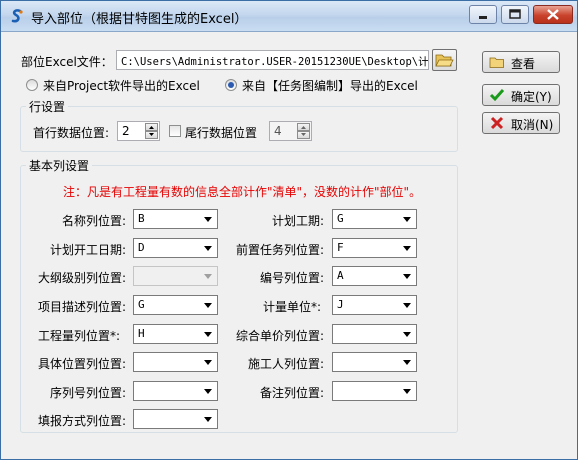 The width and height of the screenshot is (578, 460). I want to click on last-row-spinner-arrows, so click(303, 131).